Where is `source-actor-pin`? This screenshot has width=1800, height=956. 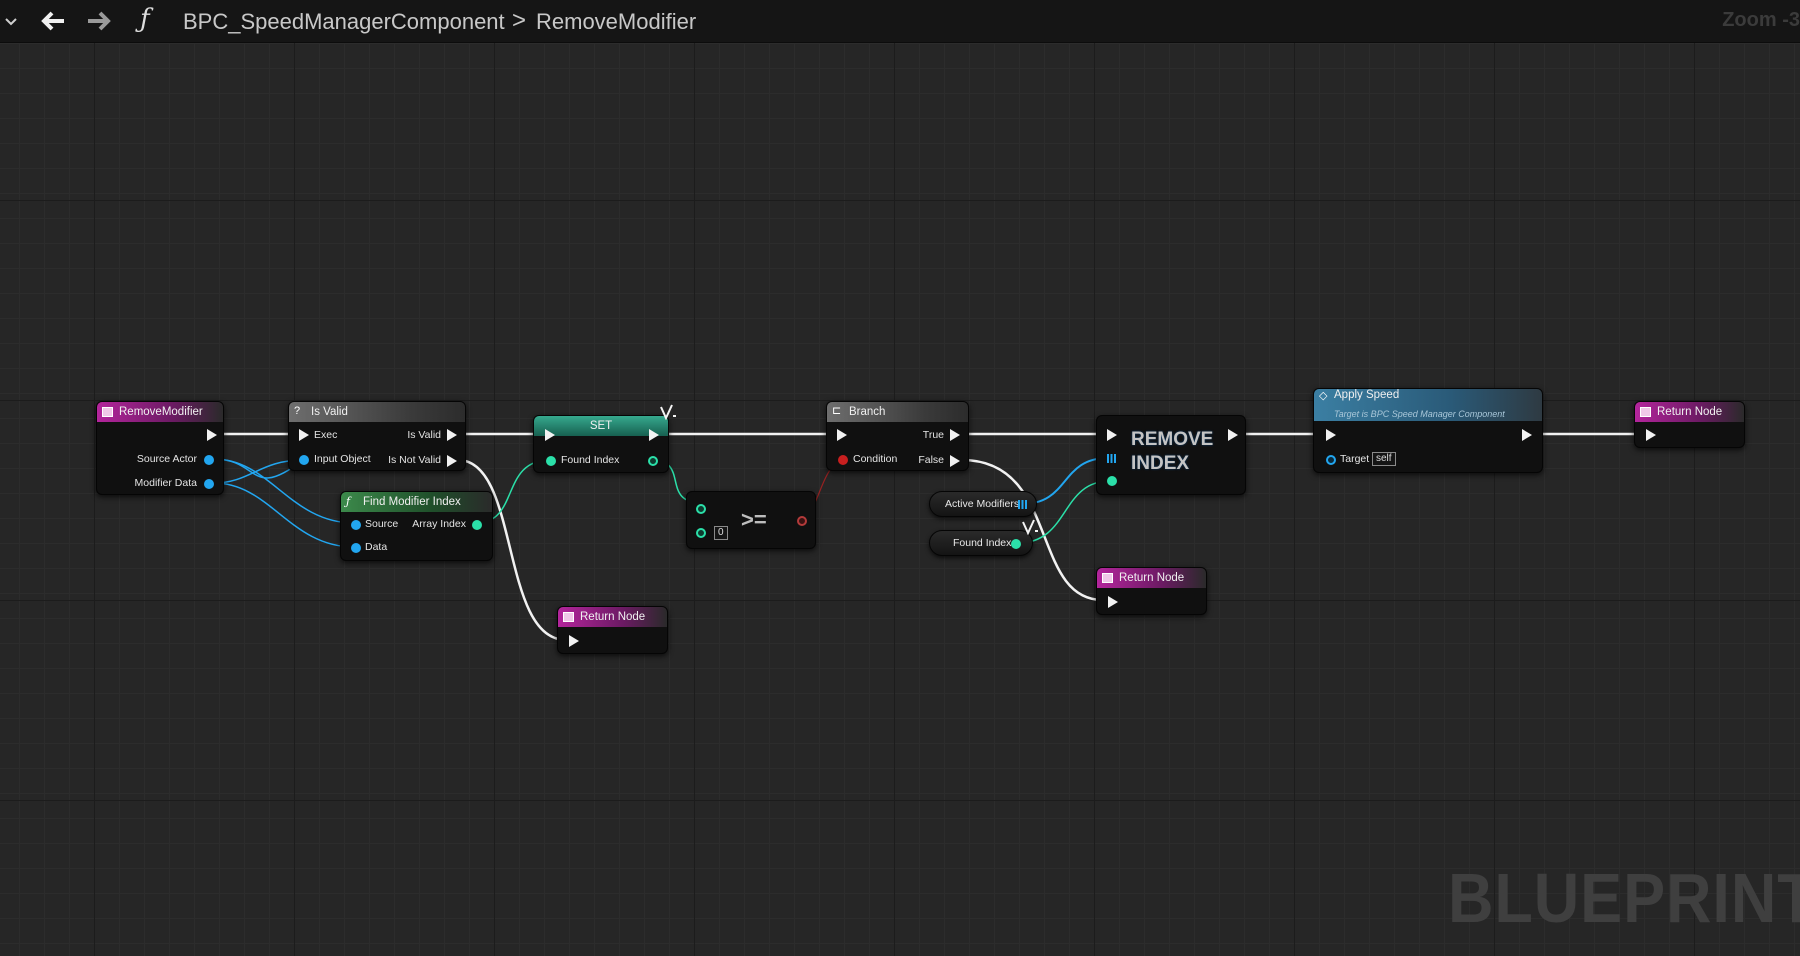
source-actor-pin is located at coordinates (209, 460).